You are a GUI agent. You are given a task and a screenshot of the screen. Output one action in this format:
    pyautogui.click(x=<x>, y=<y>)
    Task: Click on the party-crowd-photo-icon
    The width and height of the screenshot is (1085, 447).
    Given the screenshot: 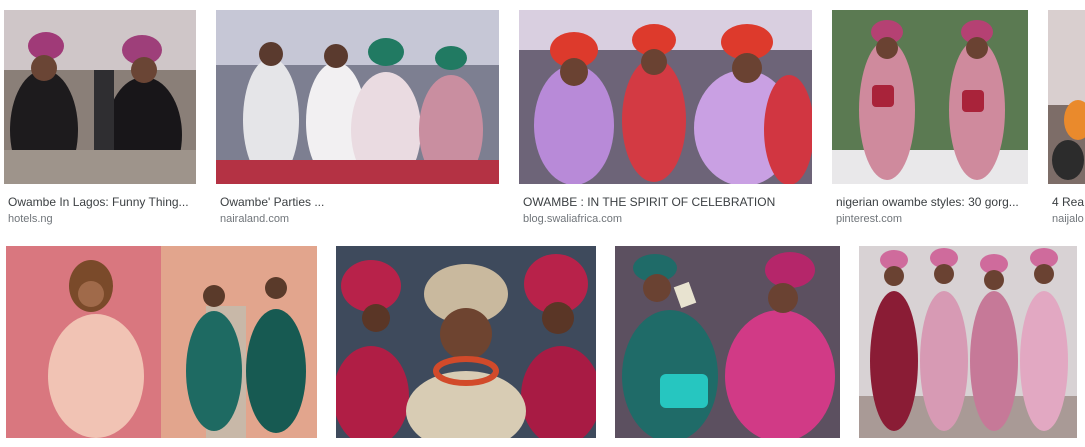 What is the action you would take?
    pyautogui.click(x=357, y=97)
    